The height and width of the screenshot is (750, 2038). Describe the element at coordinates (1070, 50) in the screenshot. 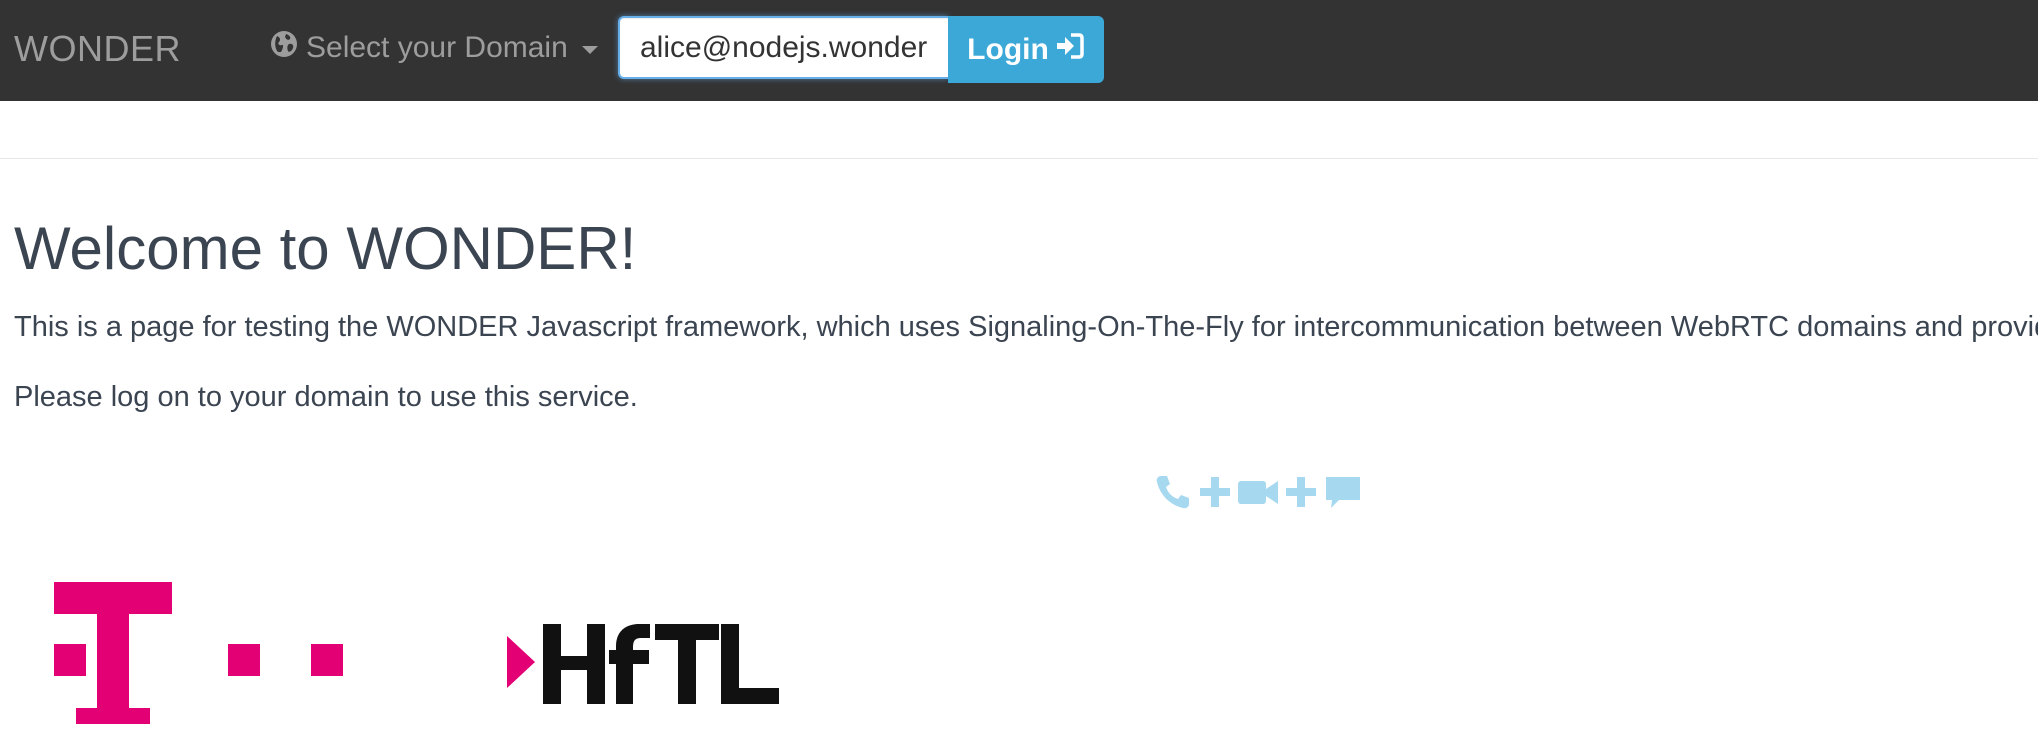

I see `sign-in-icon` at that location.